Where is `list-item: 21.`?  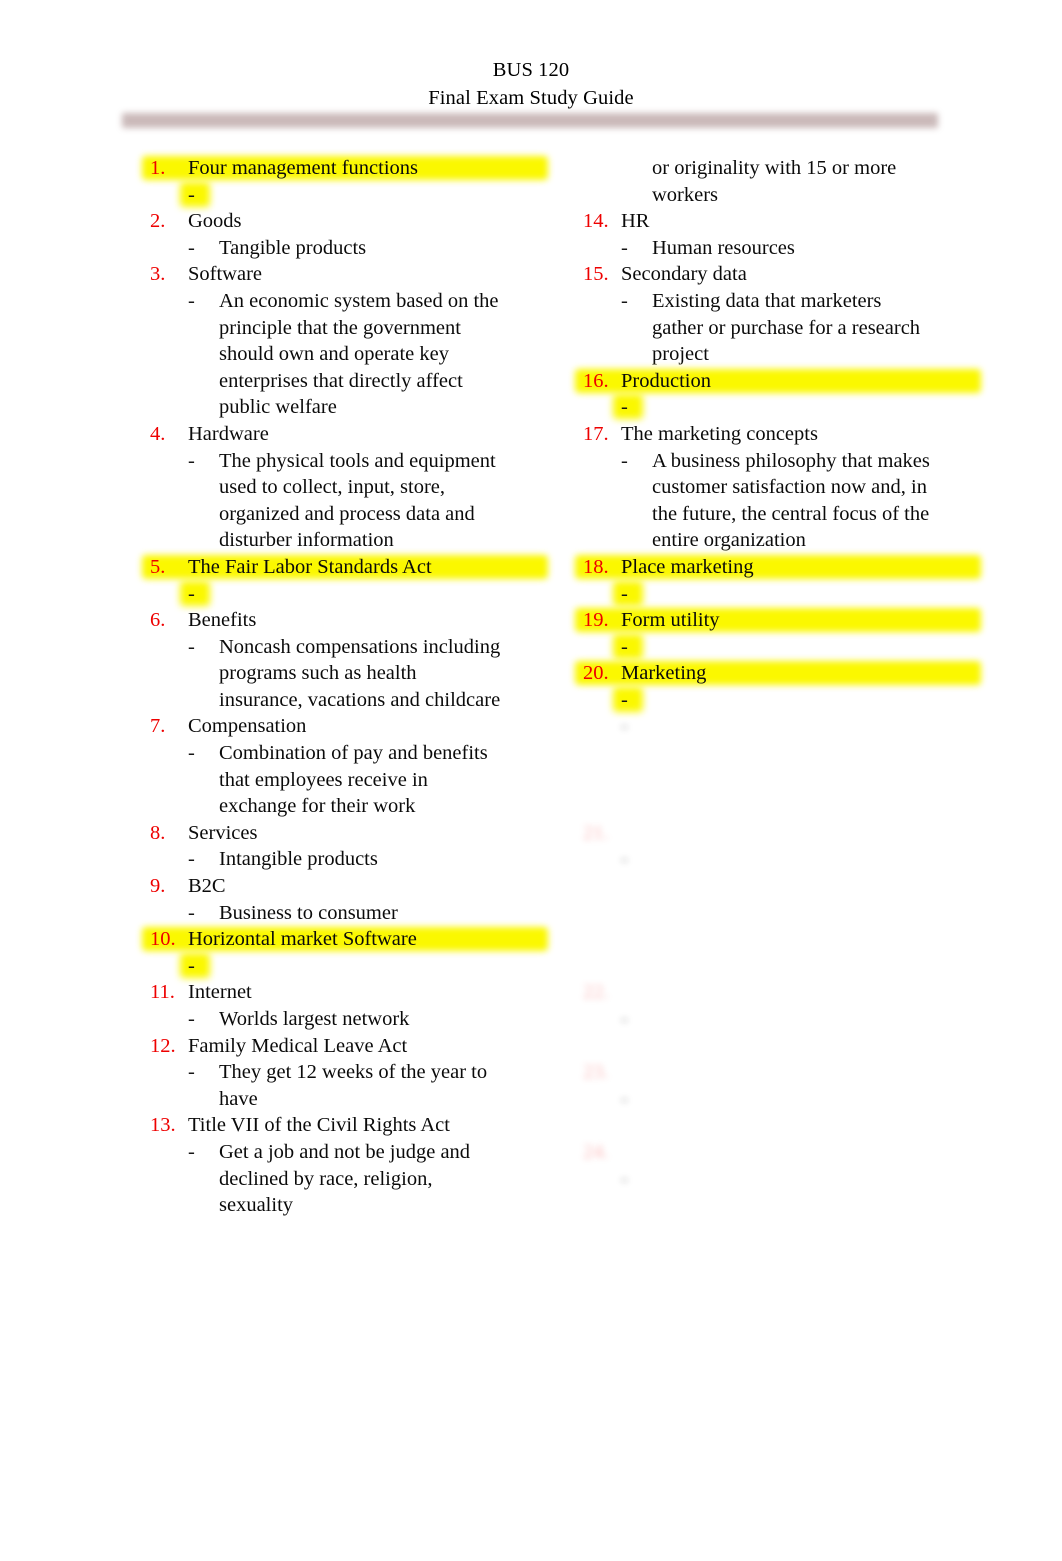 list-item: 21. is located at coordinates (783, 833).